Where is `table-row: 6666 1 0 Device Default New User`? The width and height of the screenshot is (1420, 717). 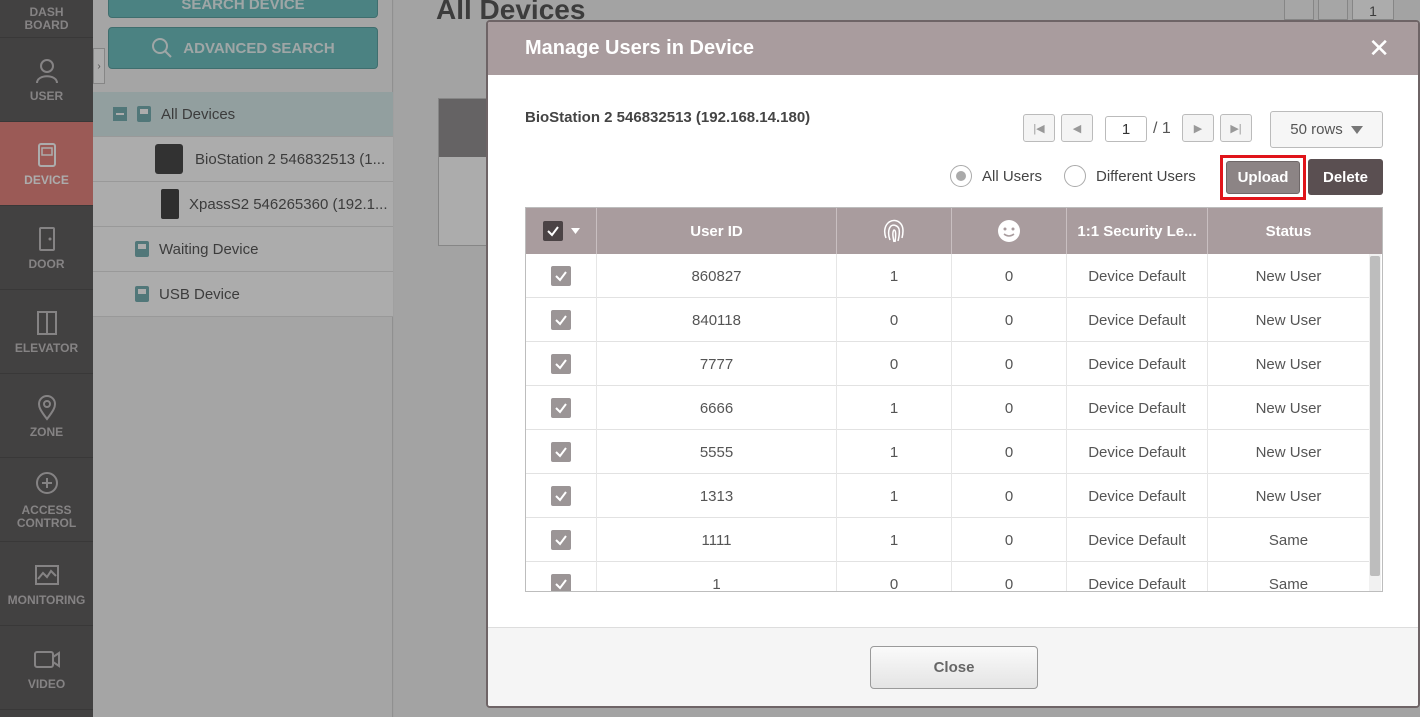
table-row: 6666 1 0 Device Default New User is located at coordinates (947, 408).